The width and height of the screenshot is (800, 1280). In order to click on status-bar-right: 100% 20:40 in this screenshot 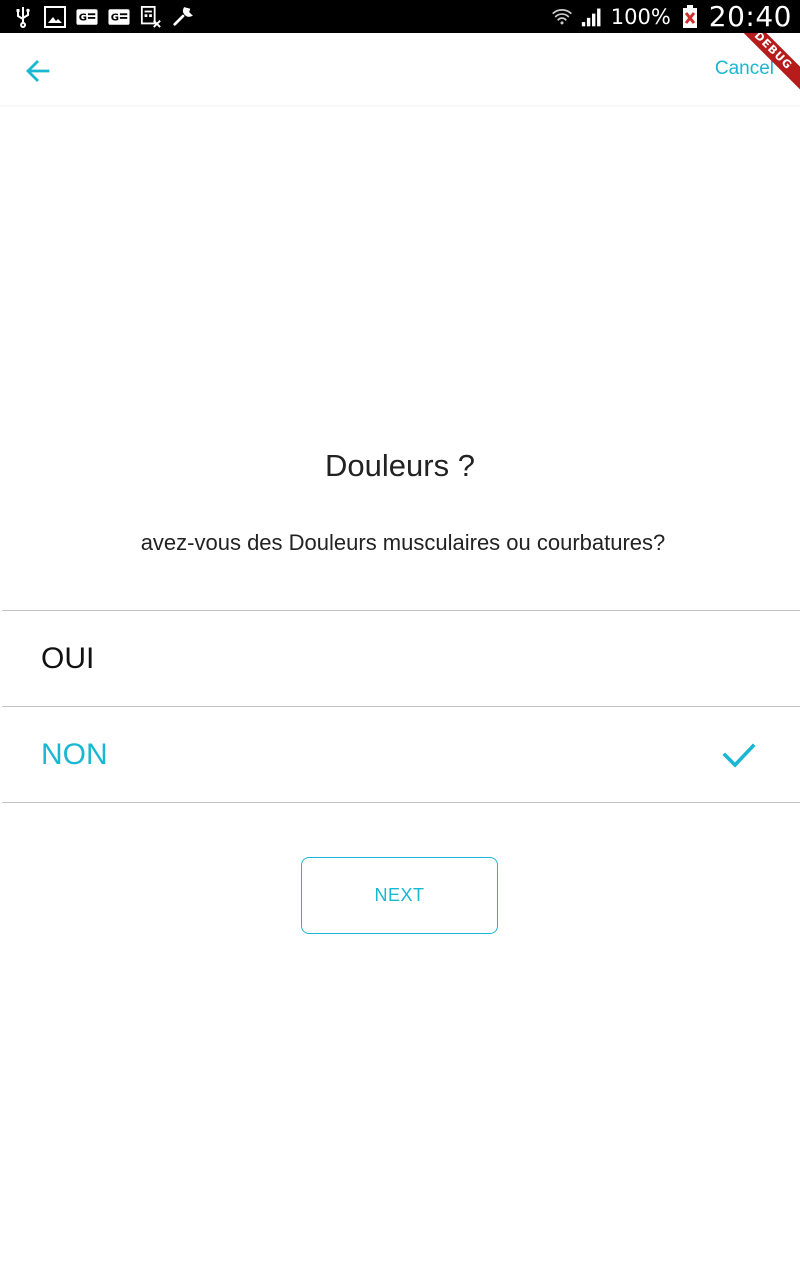, I will do `click(671, 16)`.